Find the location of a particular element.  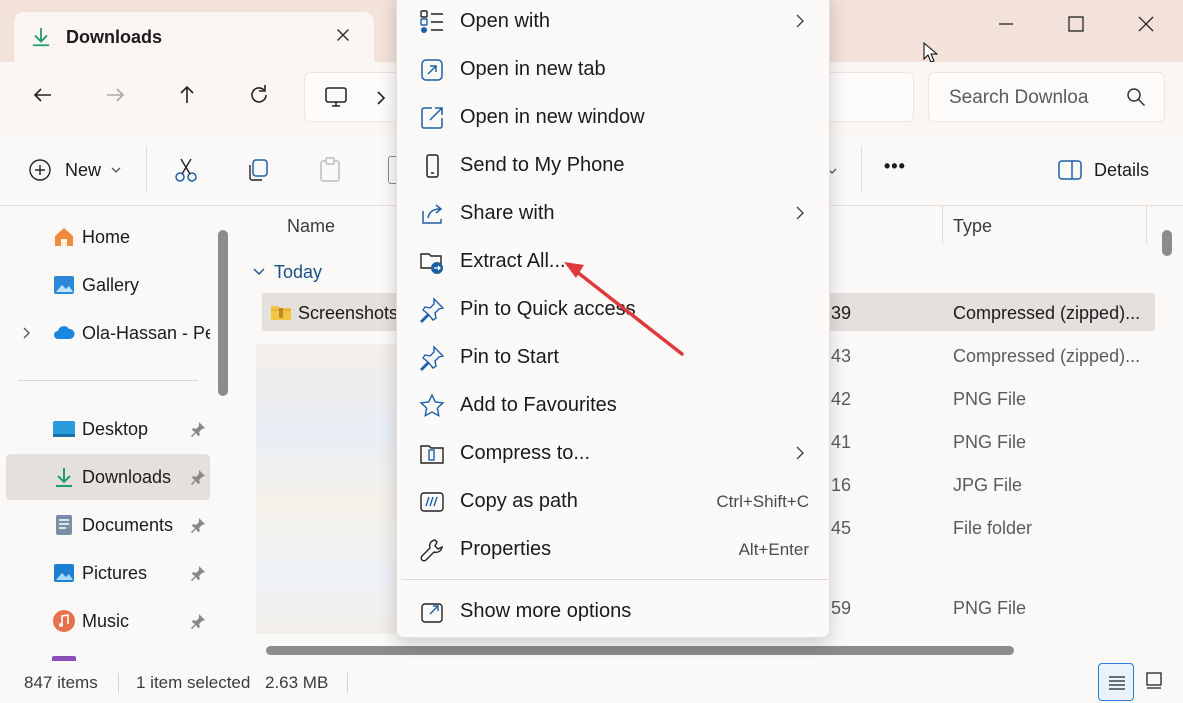

paste-icon is located at coordinates (330, 170).